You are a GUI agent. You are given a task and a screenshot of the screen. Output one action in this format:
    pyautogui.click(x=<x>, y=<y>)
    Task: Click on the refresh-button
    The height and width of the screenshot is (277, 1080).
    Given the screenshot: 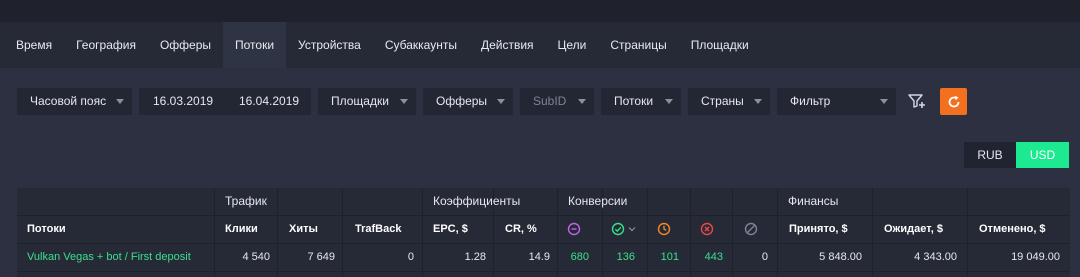 What is the action you would take?
    pyautogui.click(x=953, y=101)
    